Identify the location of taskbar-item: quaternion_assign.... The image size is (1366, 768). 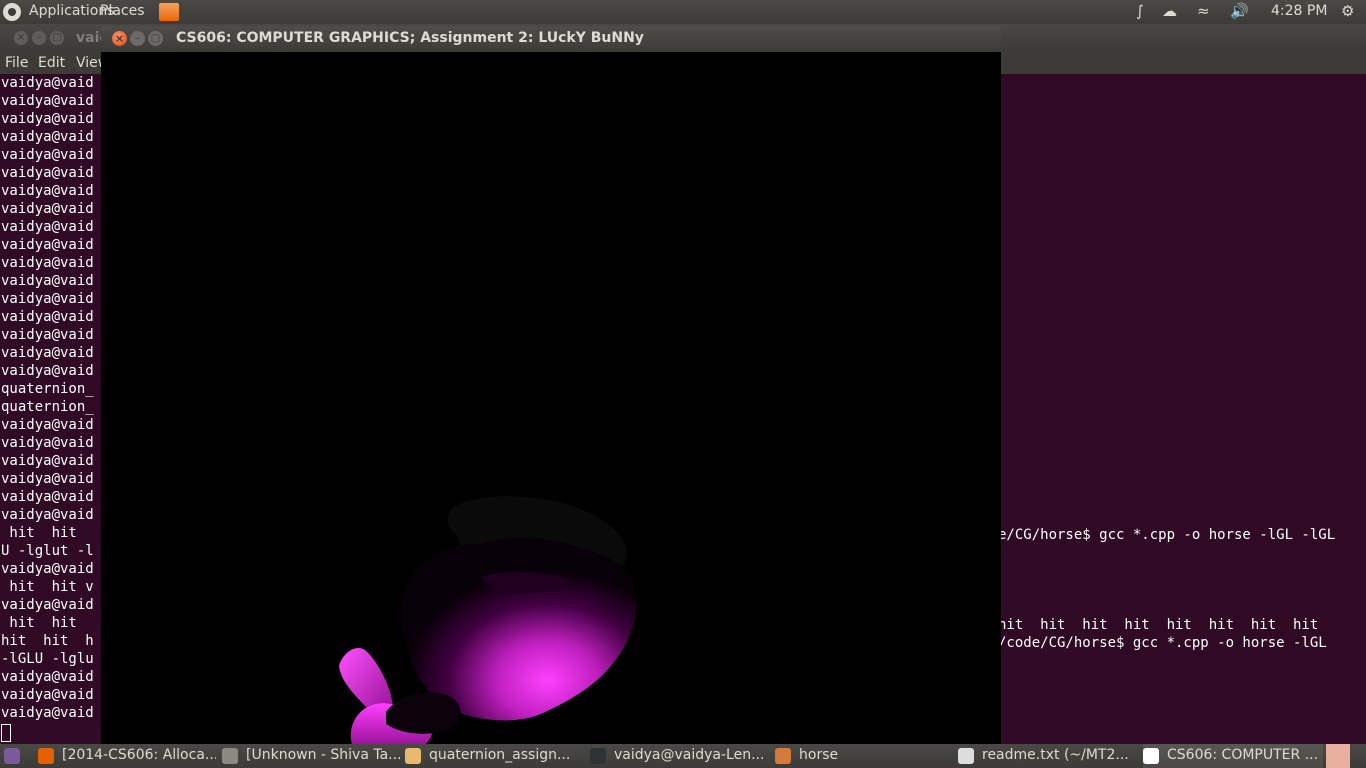
(495, 756).